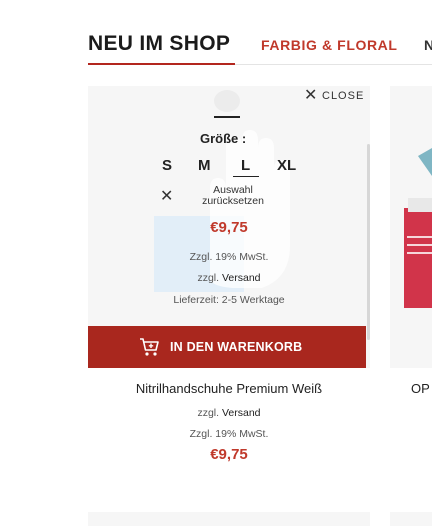 This screenshot has width=432, height=526. Describe the element at coordinates (260, 48) in the screenshot. I see `category-tabs: NEU IM SHOP FARBIG & FLORAL N` at that location.